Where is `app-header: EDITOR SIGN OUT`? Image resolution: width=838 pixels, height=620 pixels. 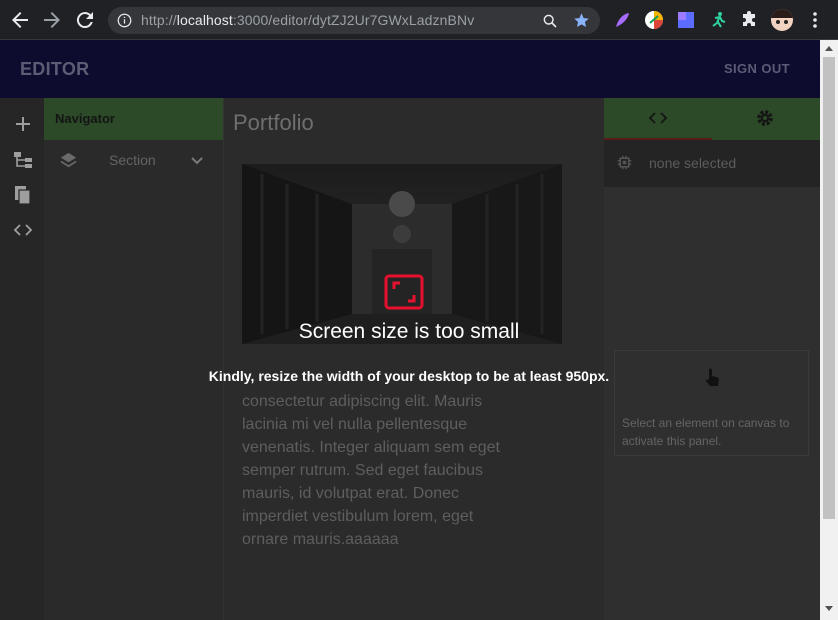 app-header: EDITOR SIGN OUT is located at coordinates (410, 69).